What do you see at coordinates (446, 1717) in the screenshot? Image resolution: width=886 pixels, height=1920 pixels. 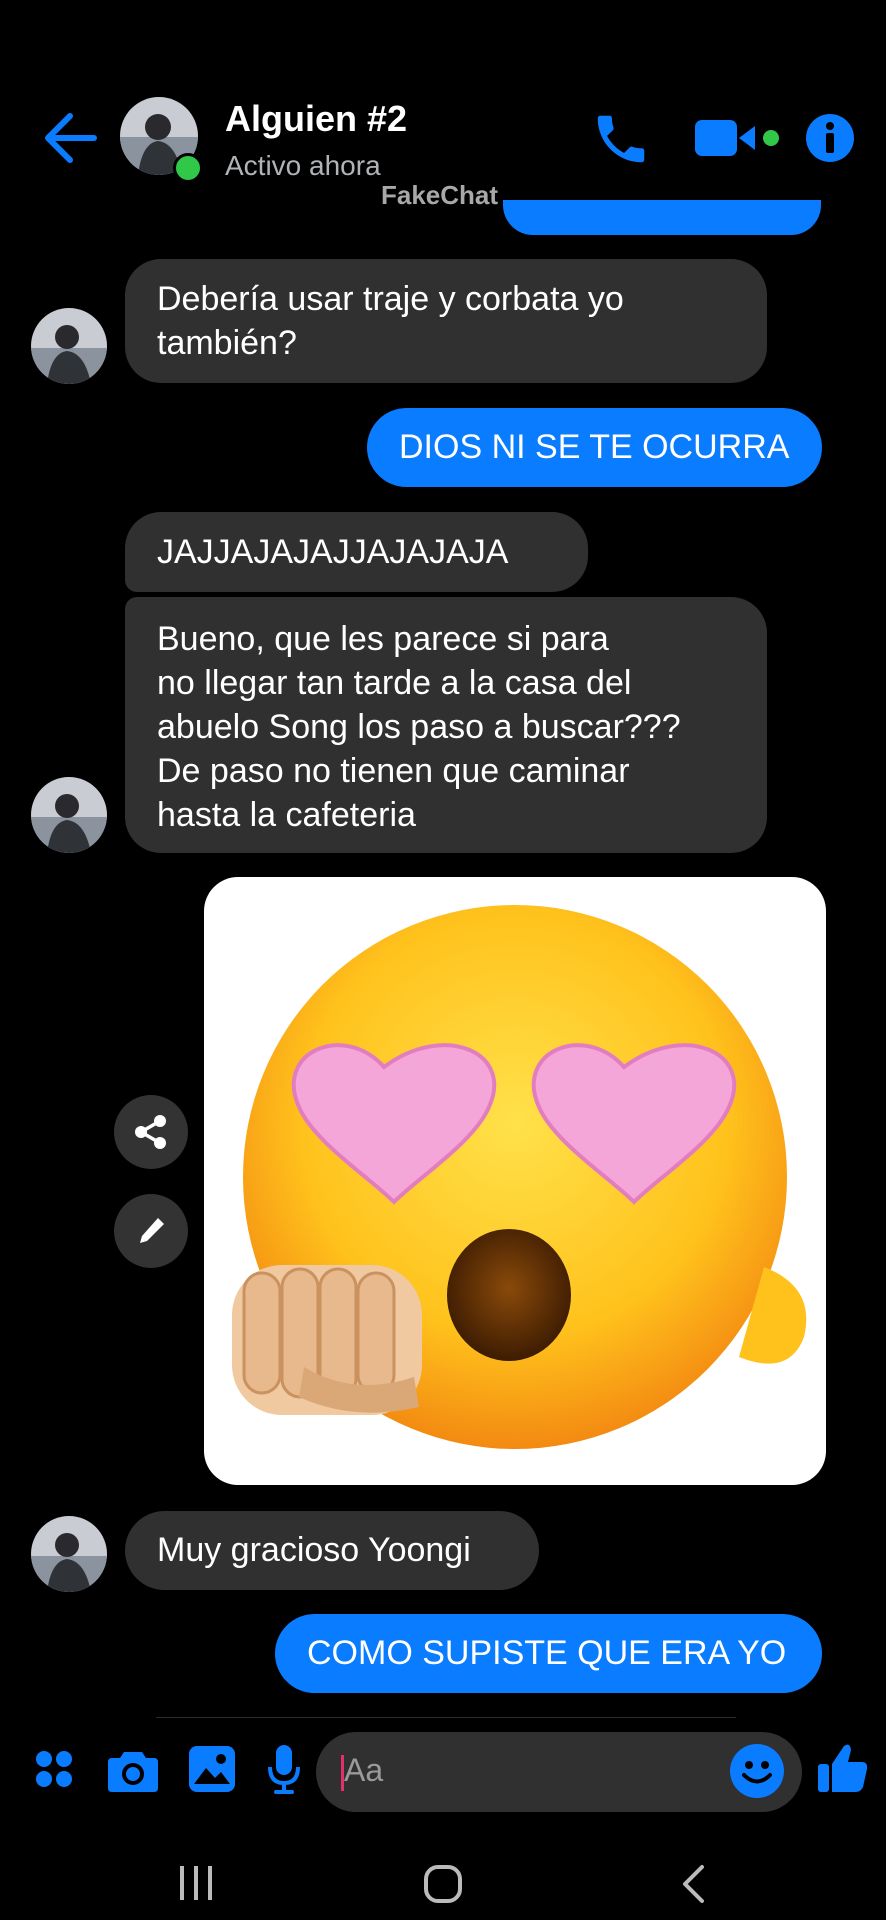 I see `composer-divider` at bounding box center [446, 1717].